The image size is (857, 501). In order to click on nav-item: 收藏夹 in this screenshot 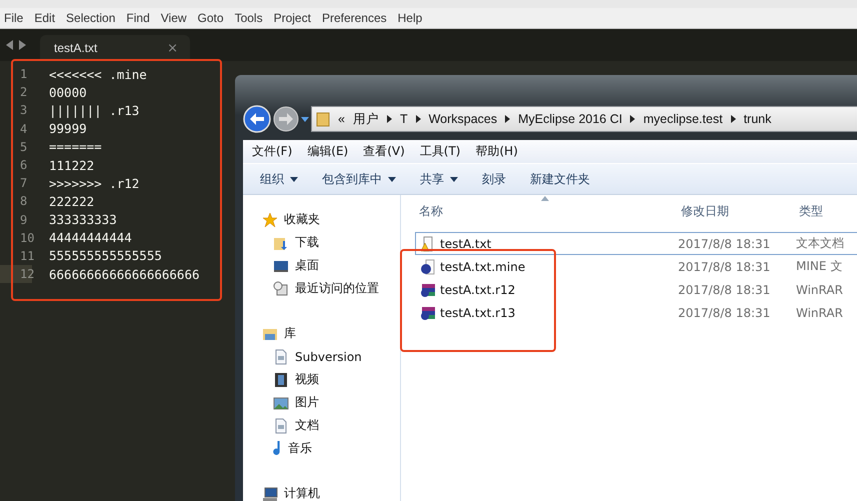, I will do `click(321, 219)`.